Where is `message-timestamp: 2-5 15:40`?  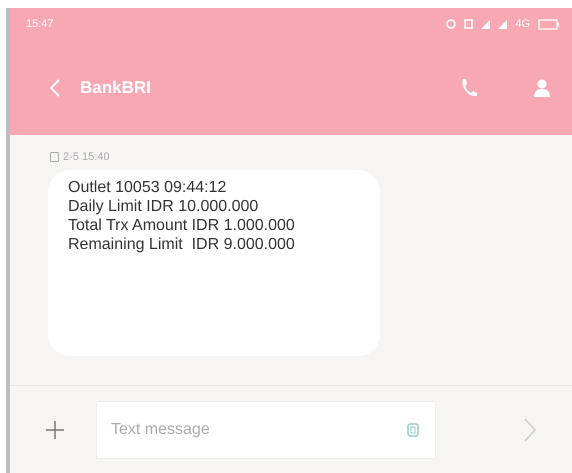 message-timestamp: 2-5 15:40 is located at coordinates (86, 157).